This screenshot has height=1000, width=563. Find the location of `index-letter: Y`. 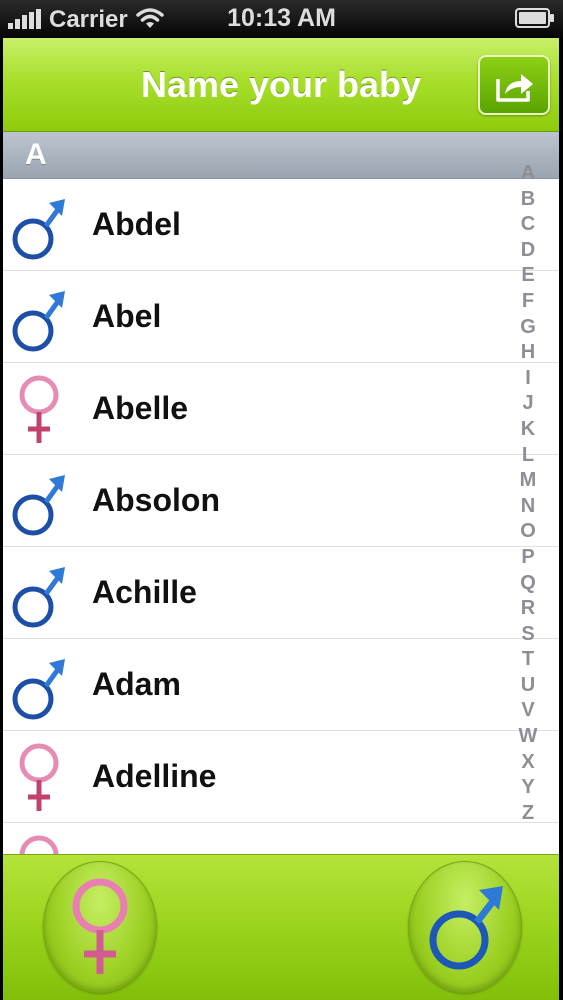

index-letter: Y is located at coordinates (528, 788).